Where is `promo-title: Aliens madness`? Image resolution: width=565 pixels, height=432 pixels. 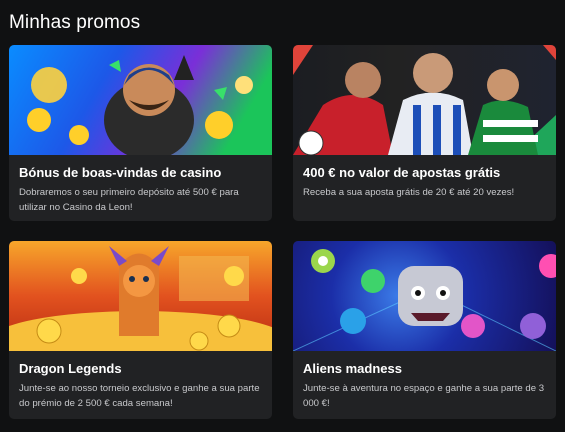
promo-title: Aliens madness is located at coordinates (352, 368).